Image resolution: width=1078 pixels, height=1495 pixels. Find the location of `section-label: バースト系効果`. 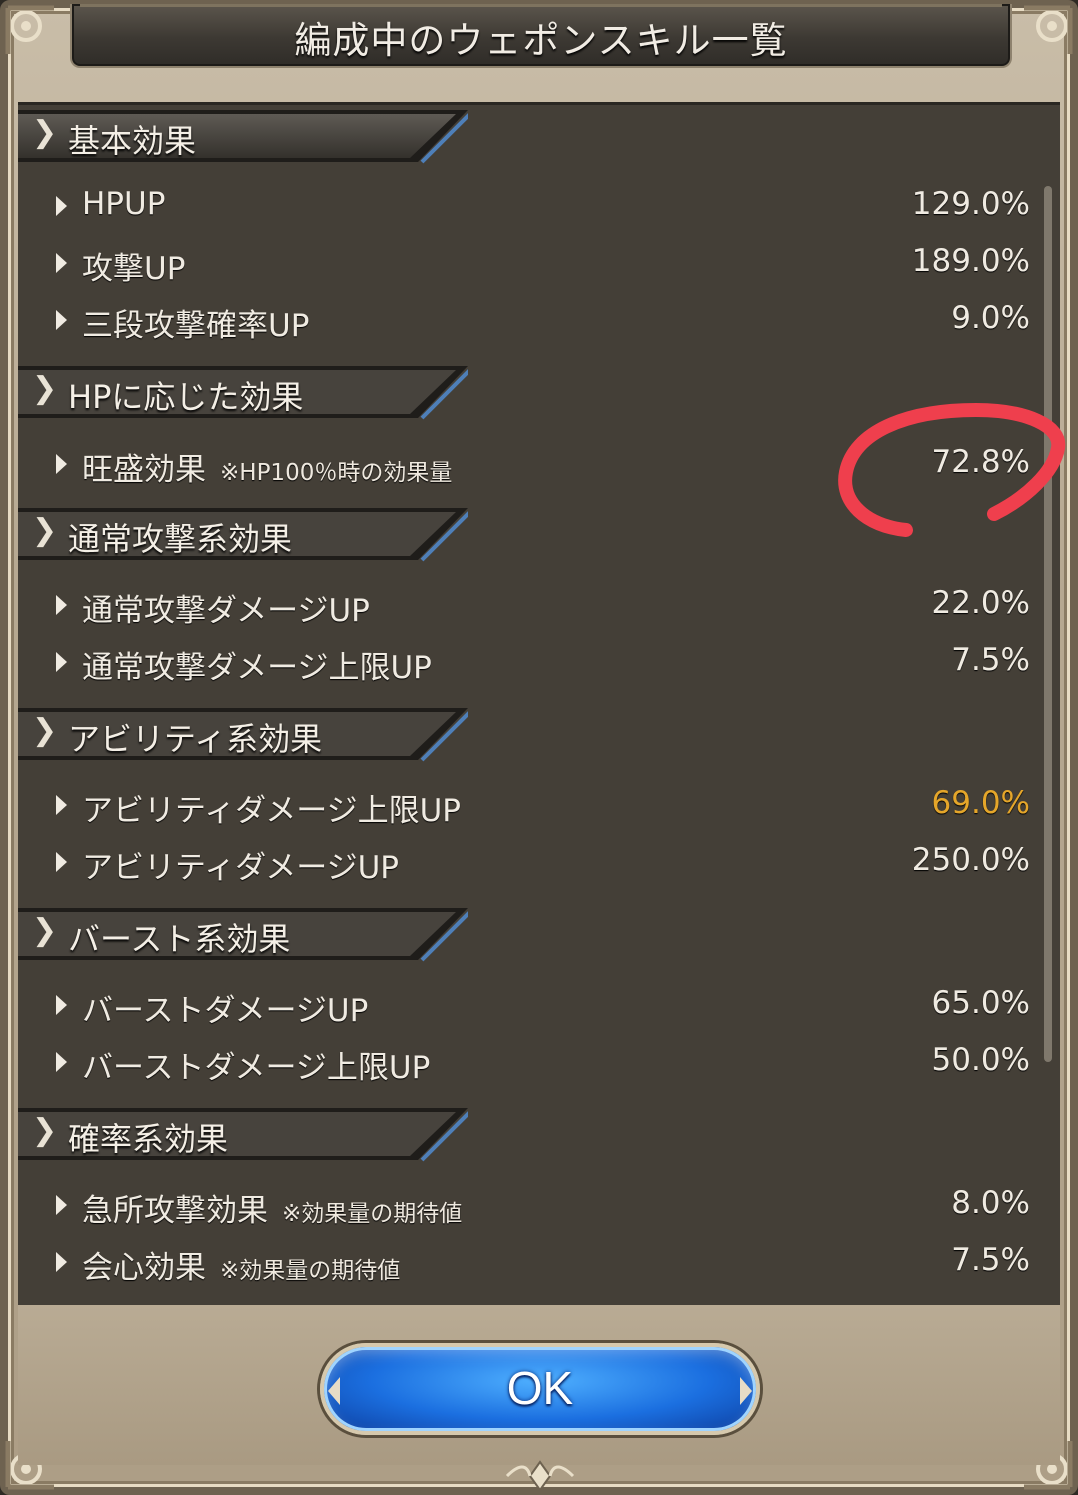

section-label: バースト系効果 is located at coordinates (179, 939).